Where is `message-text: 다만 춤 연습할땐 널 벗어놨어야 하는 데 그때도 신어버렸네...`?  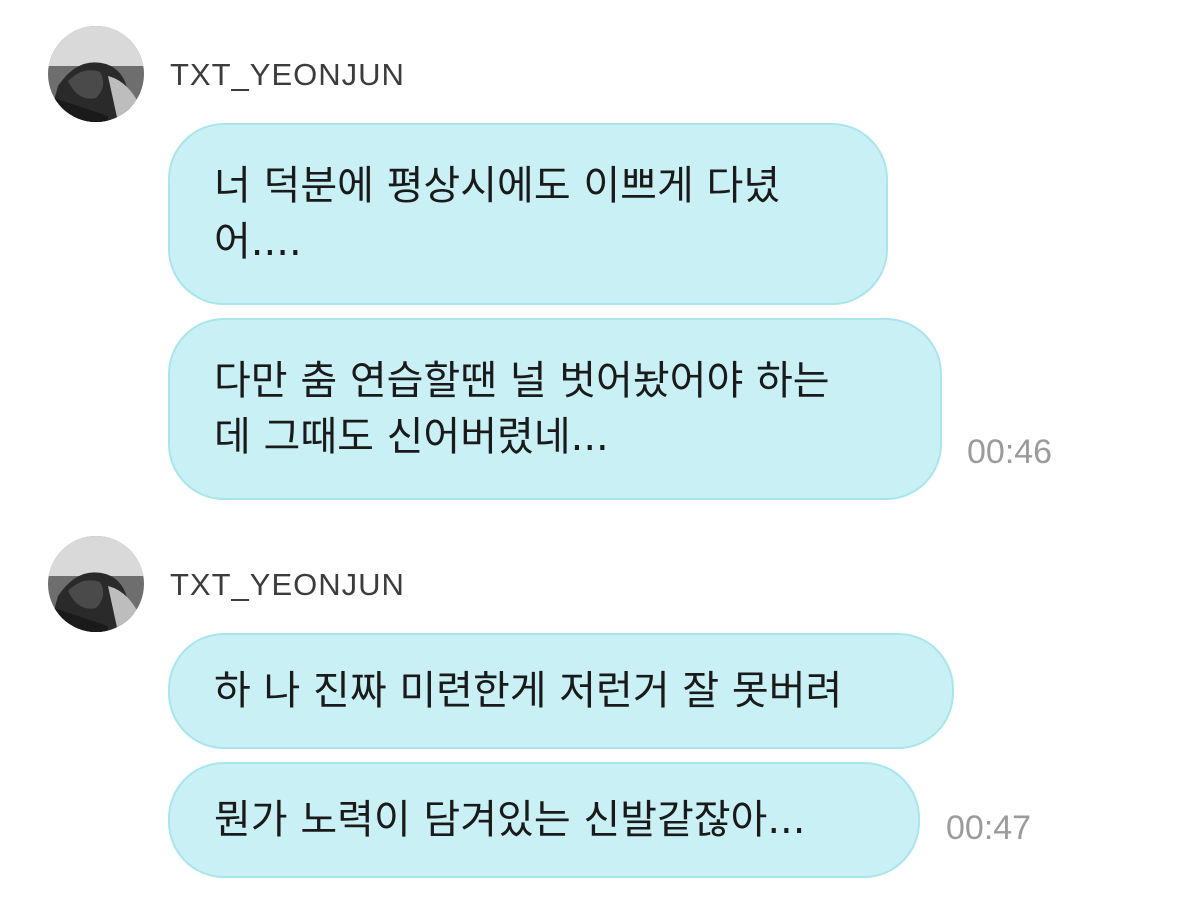
message-text: 다만 춤 연습할땐 널 벗어놨어야 하는 데 그때도 신어버렸네... is located at coordinates (522, 409).